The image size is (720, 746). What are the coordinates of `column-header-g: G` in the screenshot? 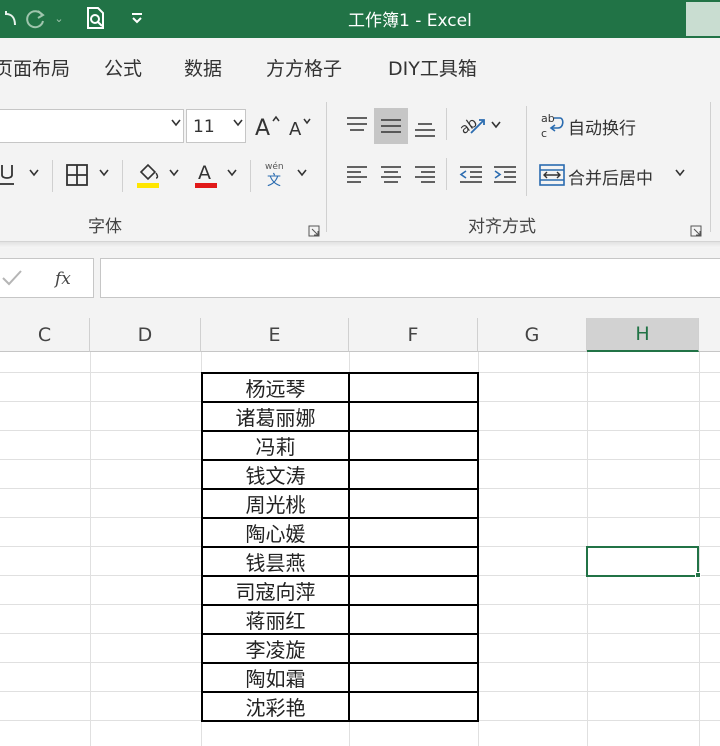 It's located at (532, 335).